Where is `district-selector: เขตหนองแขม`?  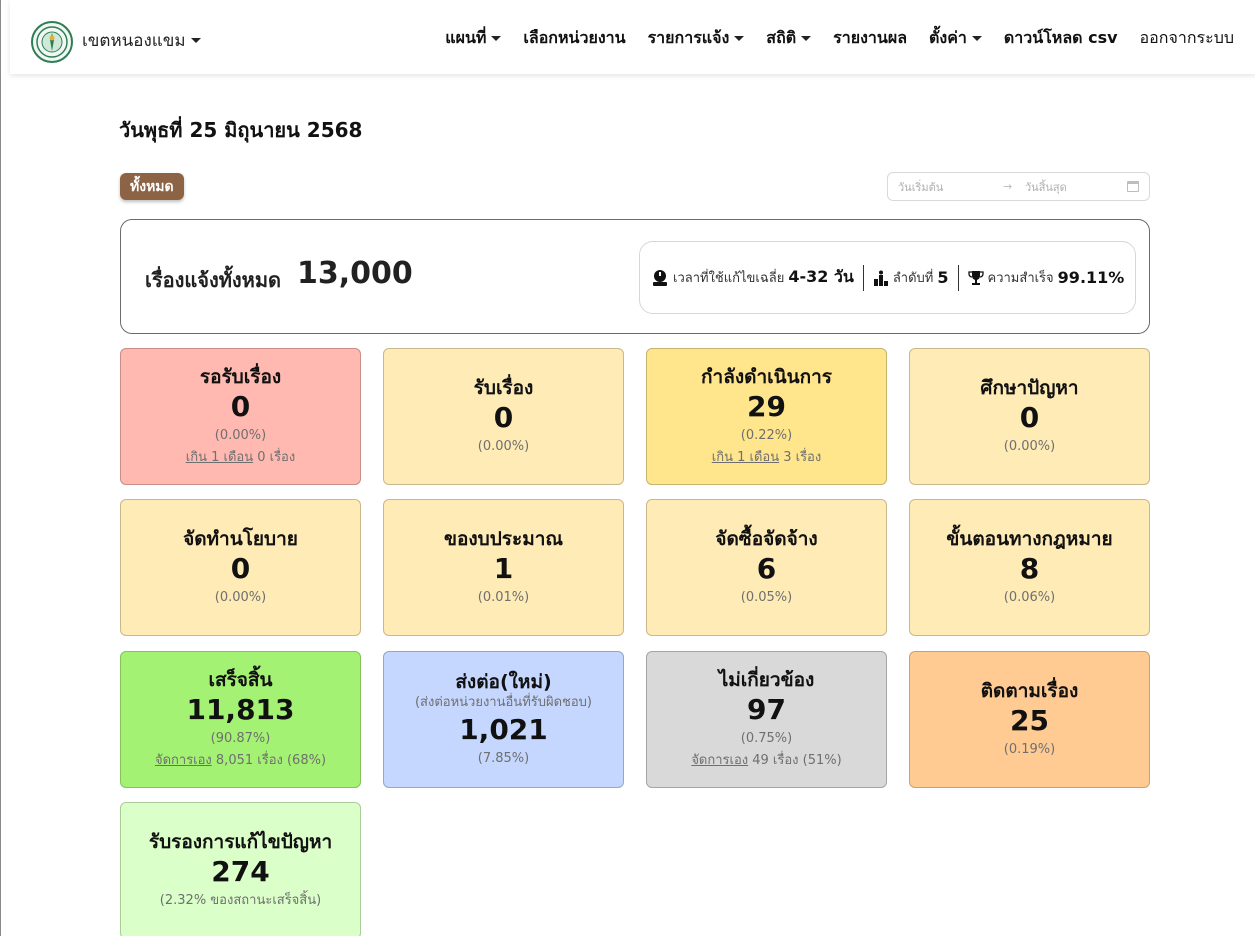
district-selector: เขตหนองแขม is located at coordinates (141, 40).